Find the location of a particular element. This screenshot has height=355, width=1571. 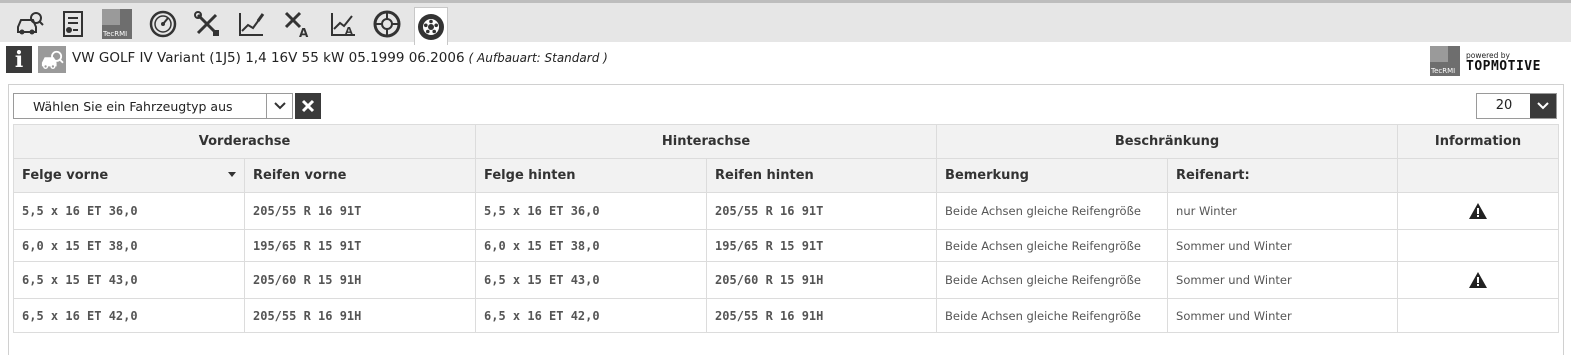

close-icon is located at coordinates (308, 106).